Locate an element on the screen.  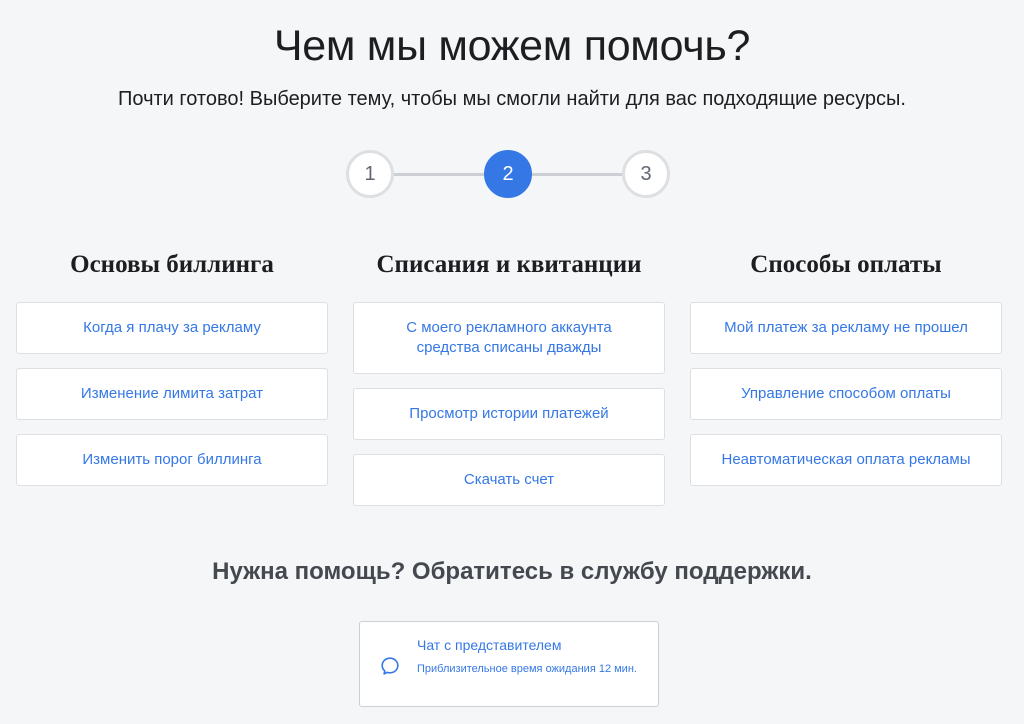
step-2-active: 2 is located at coordinates (508, 174).